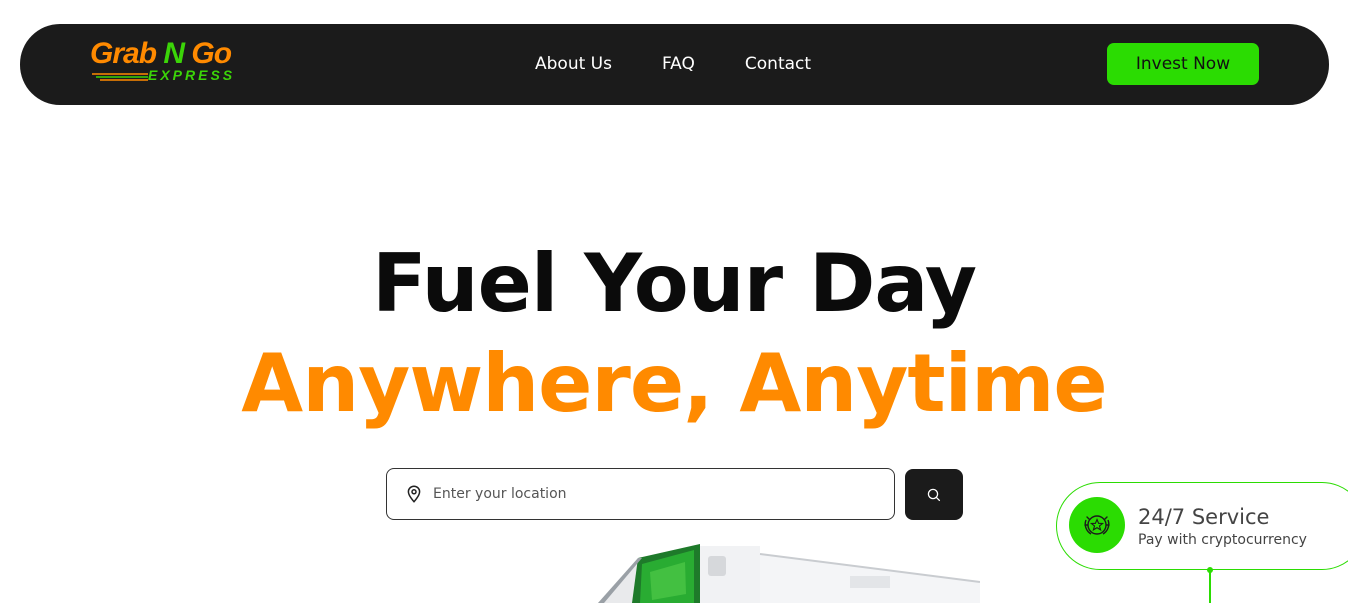 The image size is (1348, 603). Describe the element at coordinates (1222, 540) in the screenshot. I see `badge-subtitle: Pay with cryptocurrency` at that location.